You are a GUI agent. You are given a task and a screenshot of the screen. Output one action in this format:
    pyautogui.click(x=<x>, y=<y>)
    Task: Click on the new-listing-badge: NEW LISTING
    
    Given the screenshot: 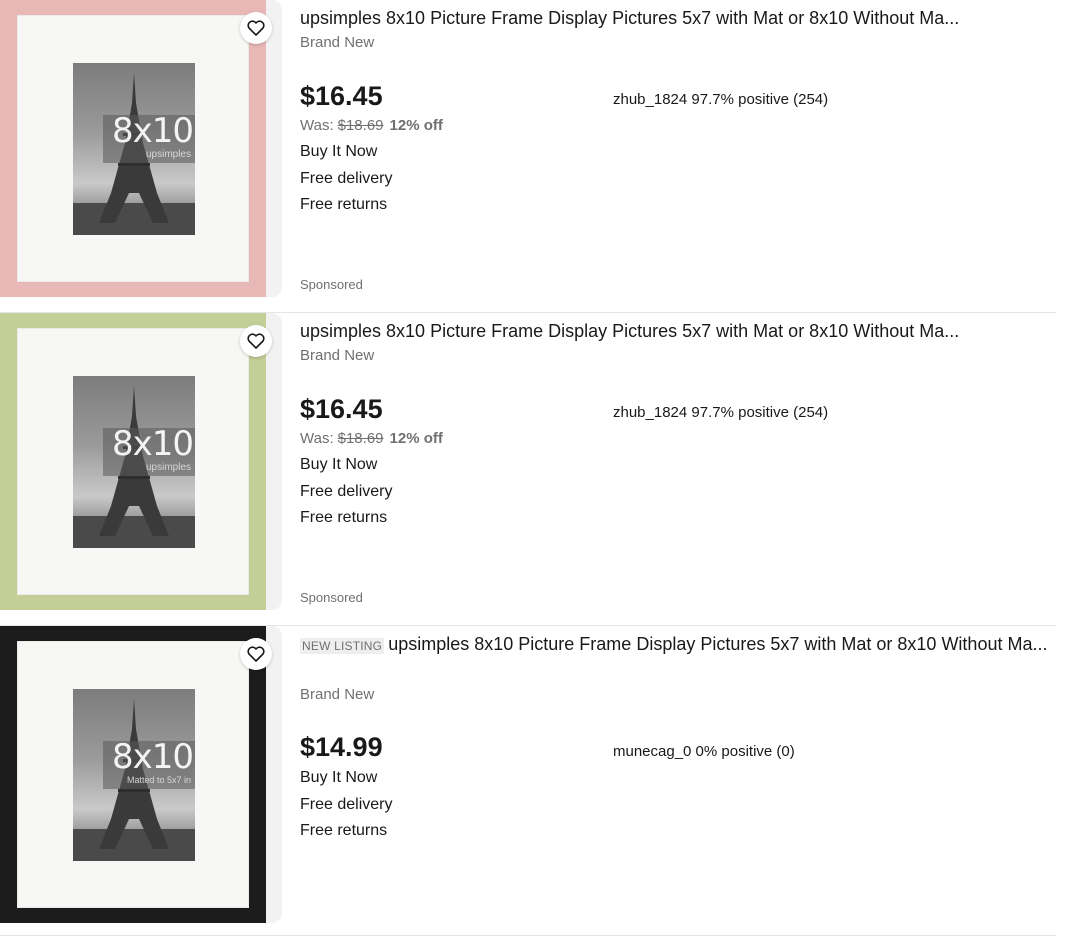 What is the action you would take?
    pyautogui.click(x=342, y=646)
    